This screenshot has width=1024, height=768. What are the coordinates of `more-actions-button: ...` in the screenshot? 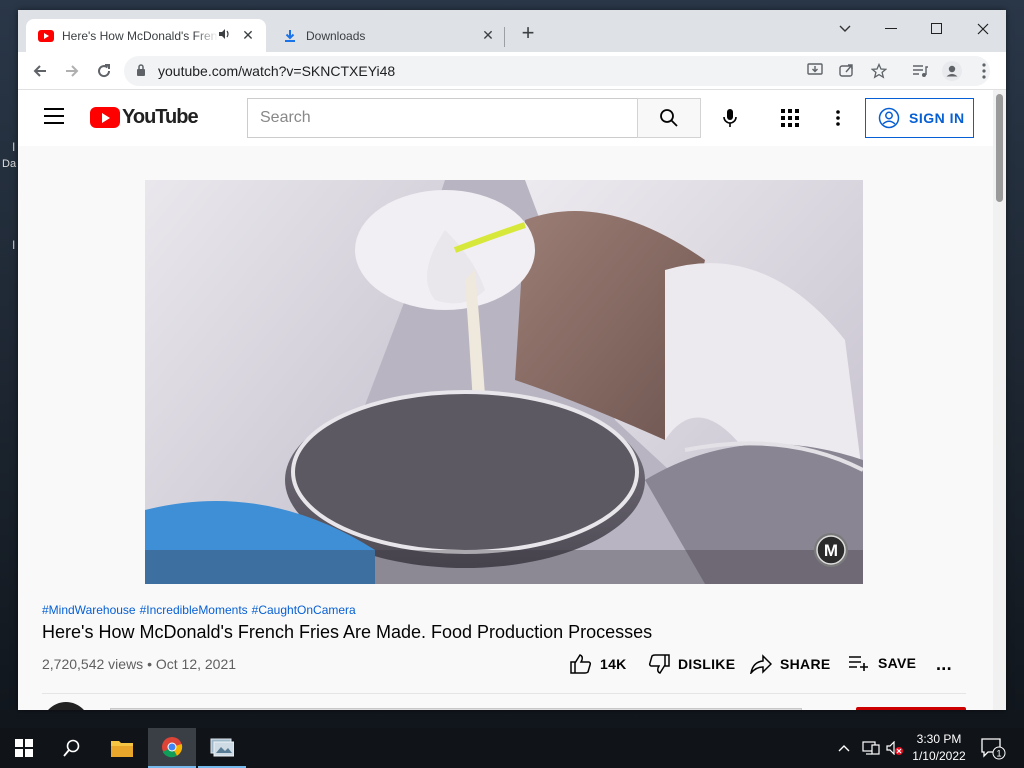 It's located at (944, 664).